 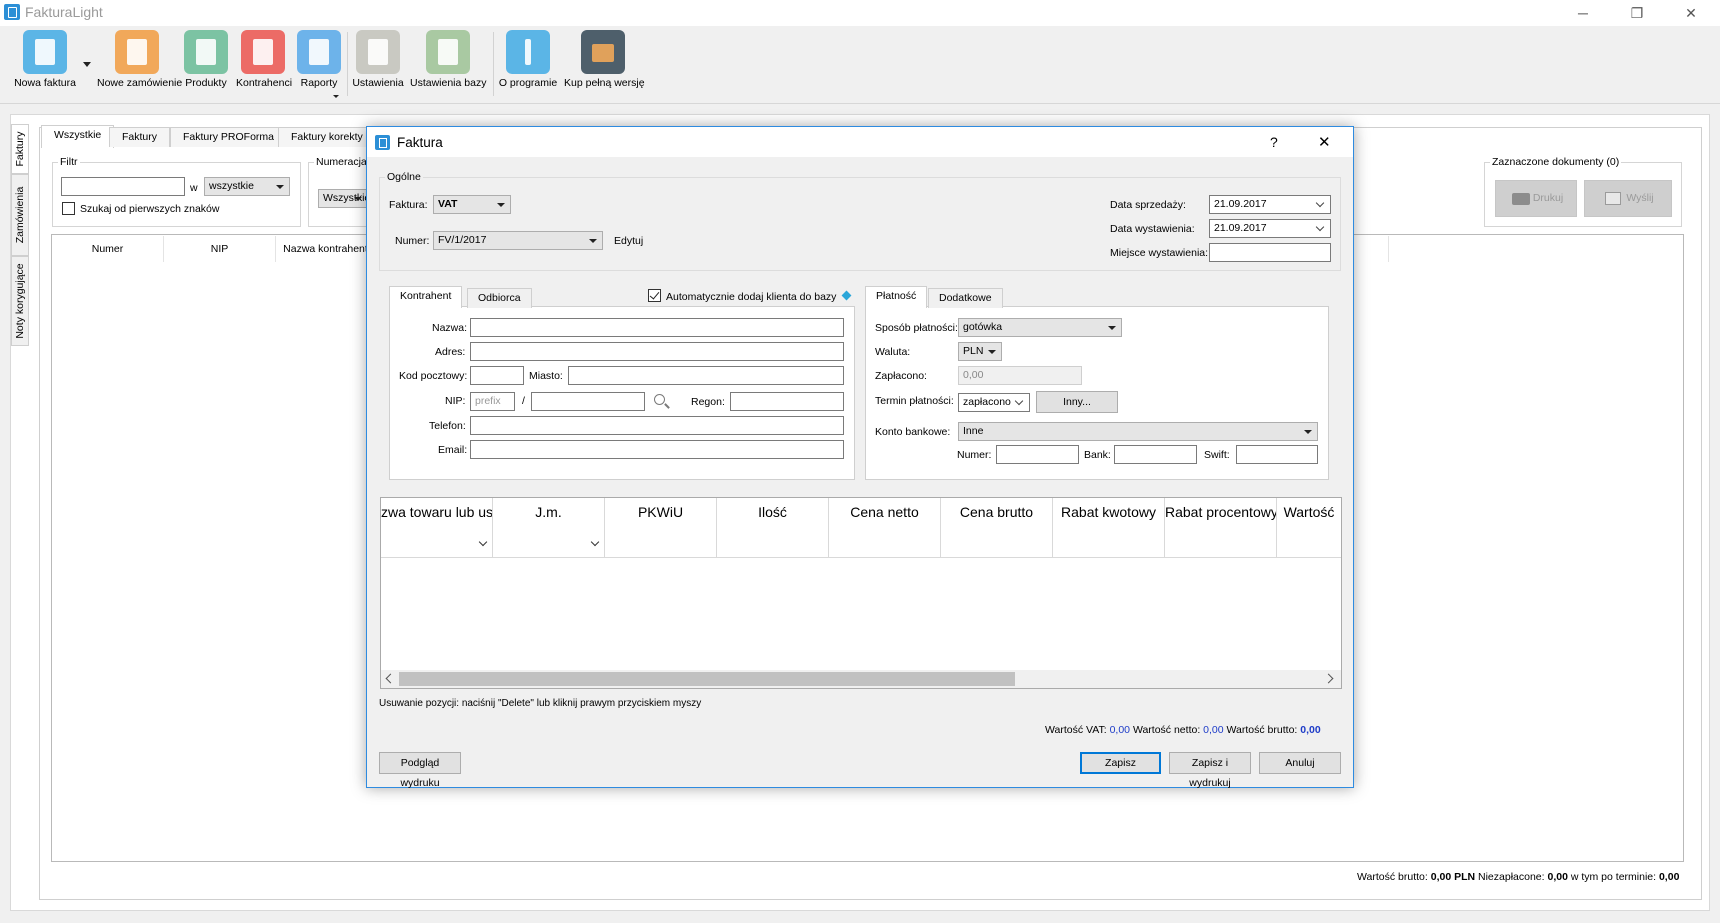 What do you see at coordinates (390, 678) in the screenshot?
I see `scroll-left-arrow-icon` at bounding box center [390, 678].